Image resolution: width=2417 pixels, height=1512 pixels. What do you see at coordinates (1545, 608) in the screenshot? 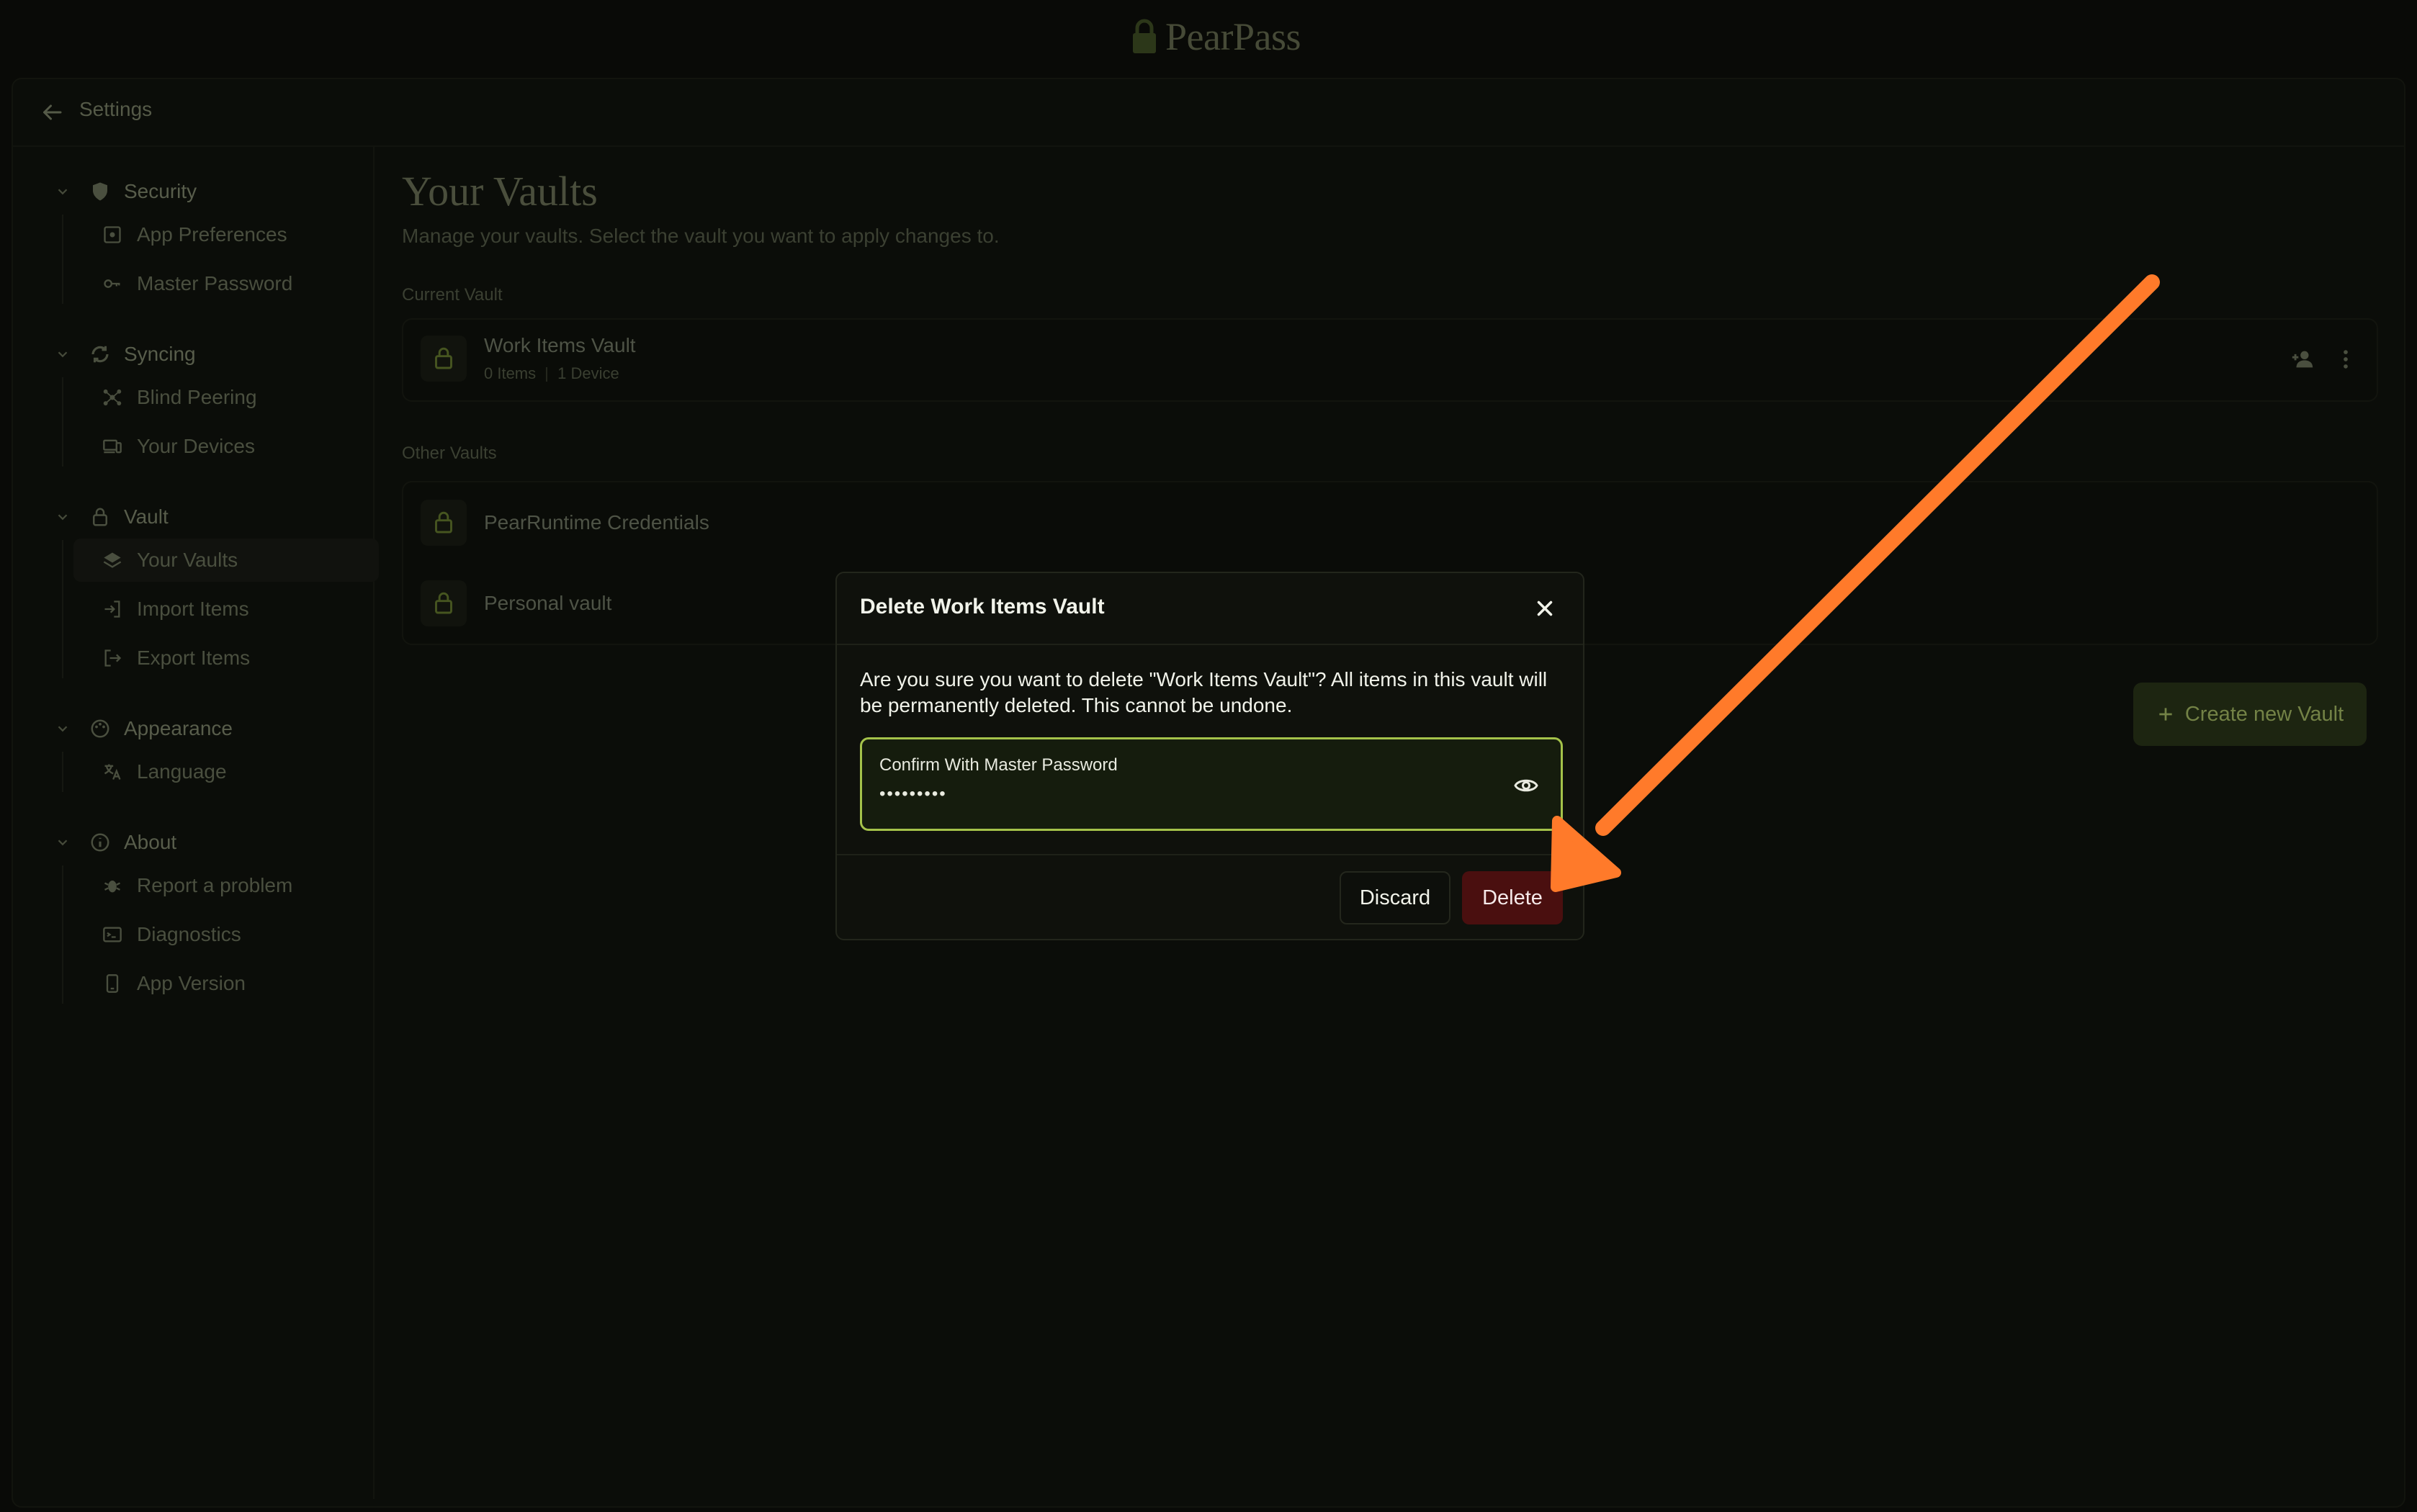
I see `close-icon` at bounding box center [1545, 608].